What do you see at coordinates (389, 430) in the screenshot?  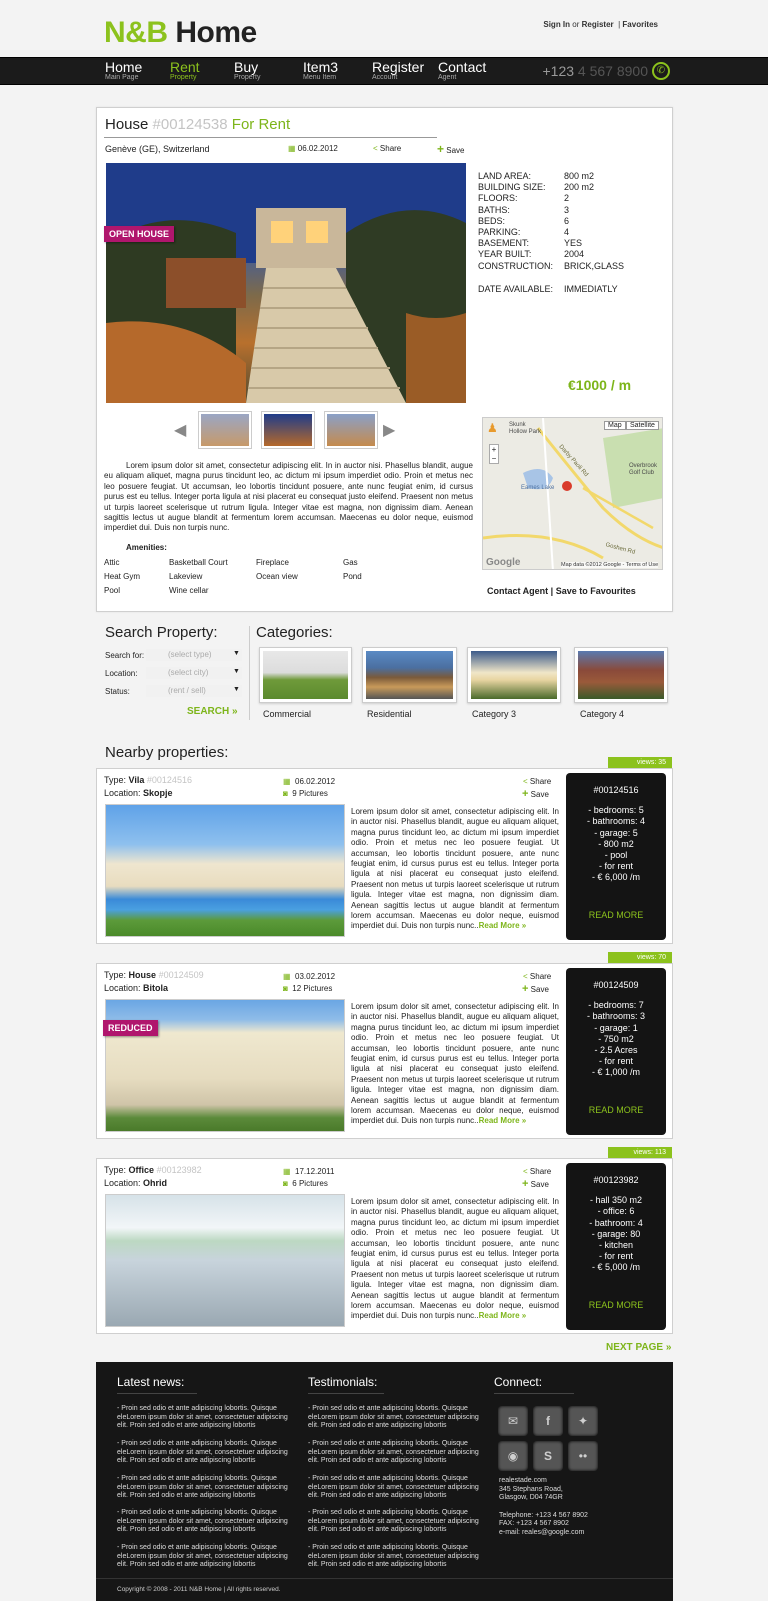 I see `next-arrow-icon: ▶` at bounding box center [389, 430].